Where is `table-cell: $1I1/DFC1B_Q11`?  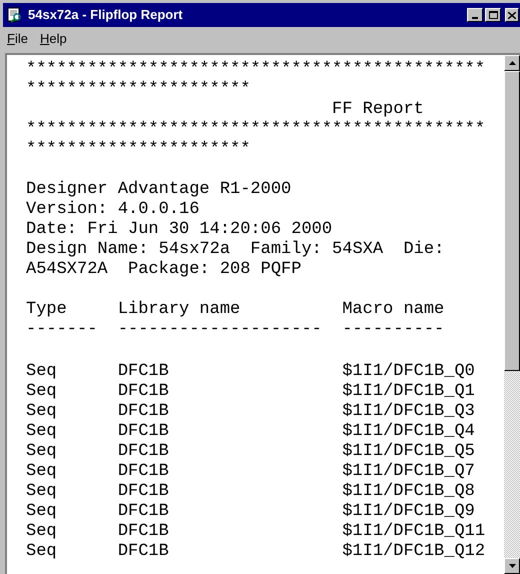
table-cell: $1I1/DFC1B_Q11 is located at coordinates (414, 531).